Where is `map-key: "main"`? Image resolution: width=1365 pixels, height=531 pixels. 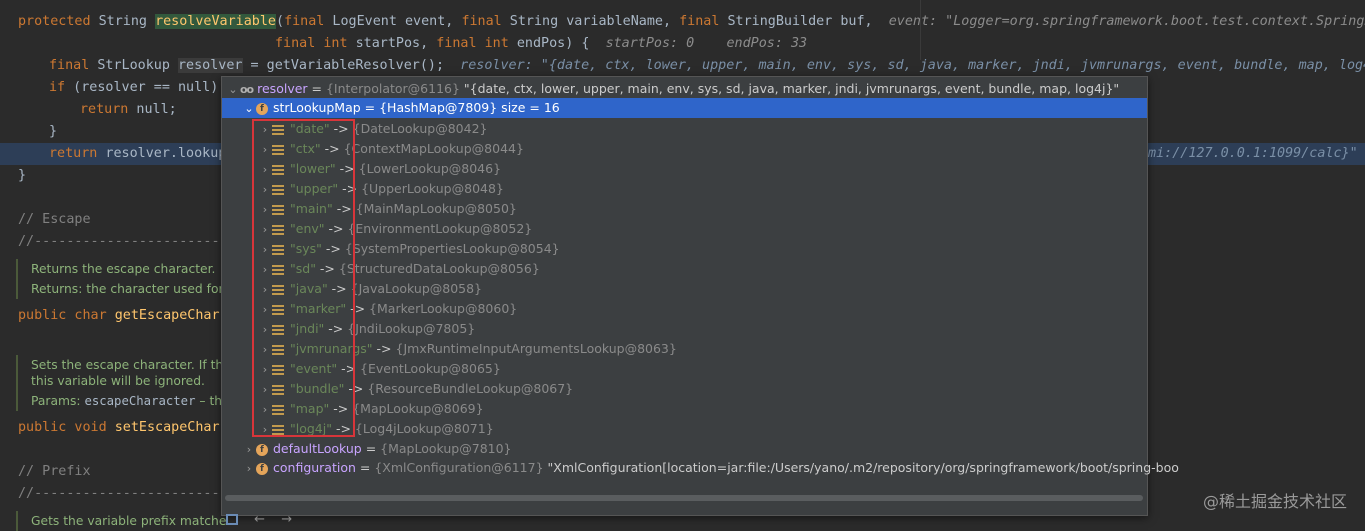 map-key: "main" is located at coordinates (311, 208).